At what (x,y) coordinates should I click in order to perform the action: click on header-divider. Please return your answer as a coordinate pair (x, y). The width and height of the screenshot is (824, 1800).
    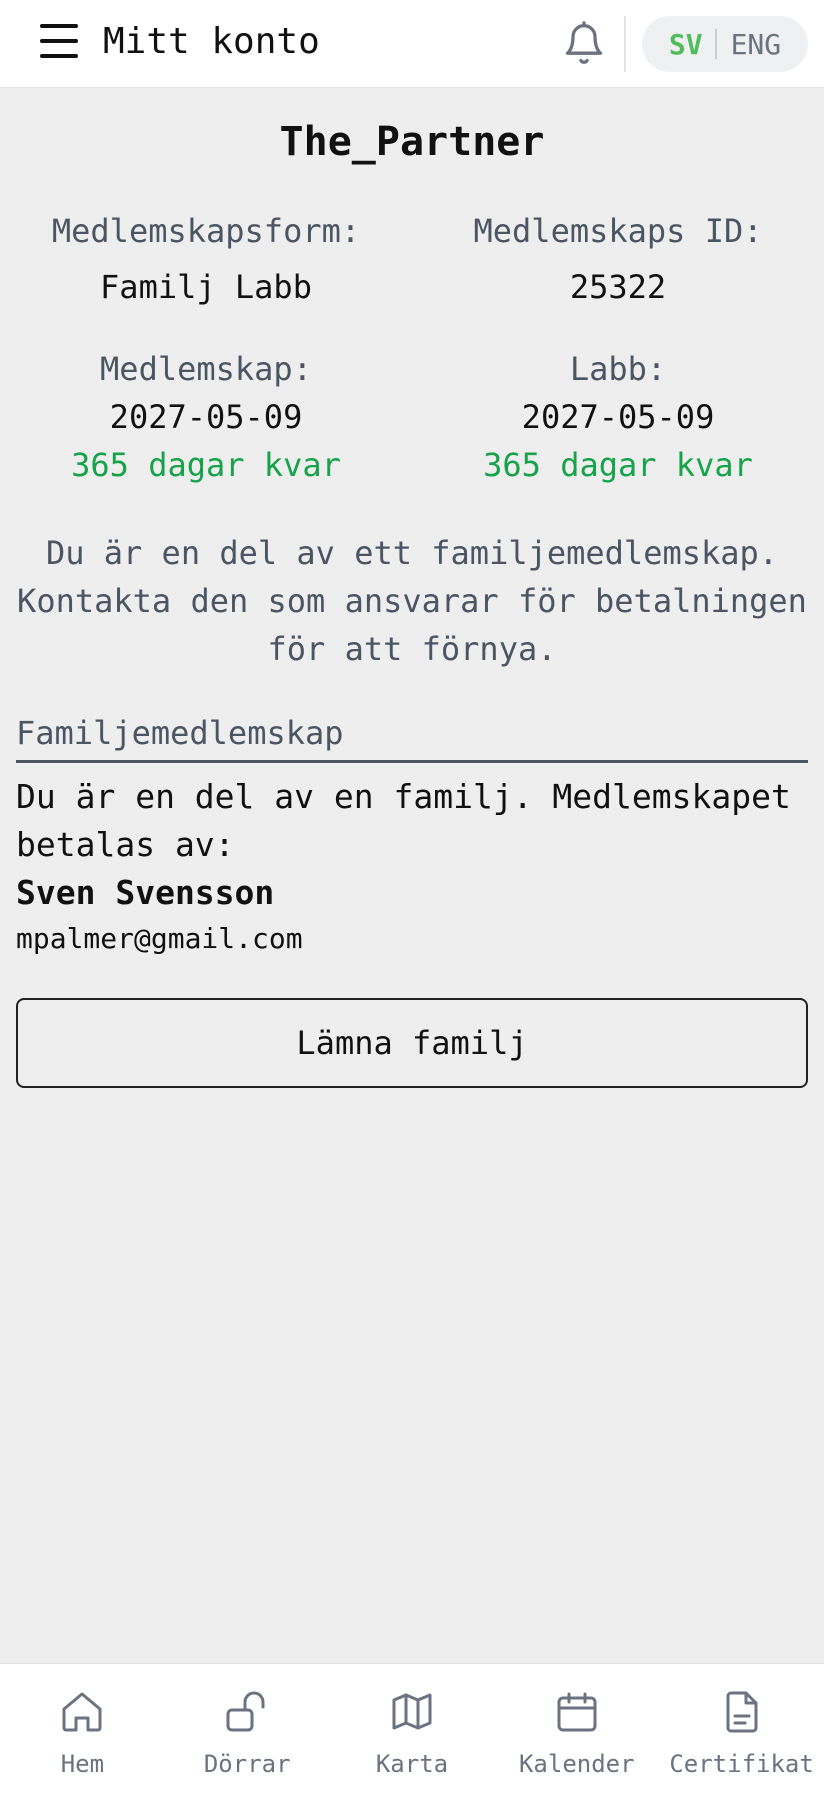
    Looking at the image, I should click on (625, 44).